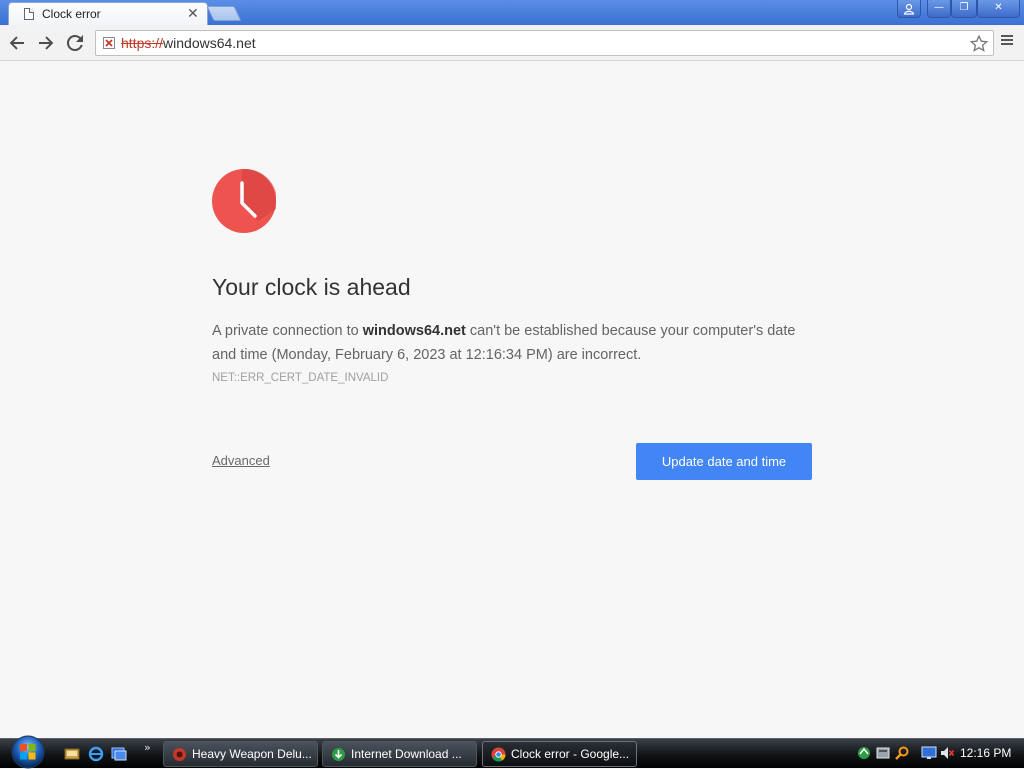  I want to click on advanced-link: Advanced, so click(241, 460).